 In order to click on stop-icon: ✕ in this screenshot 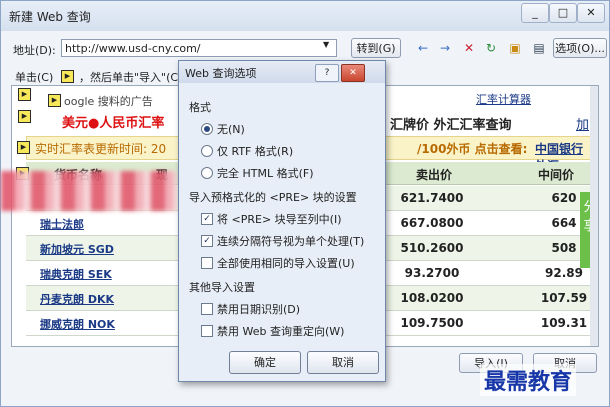, I will do `click(469, 48)`.